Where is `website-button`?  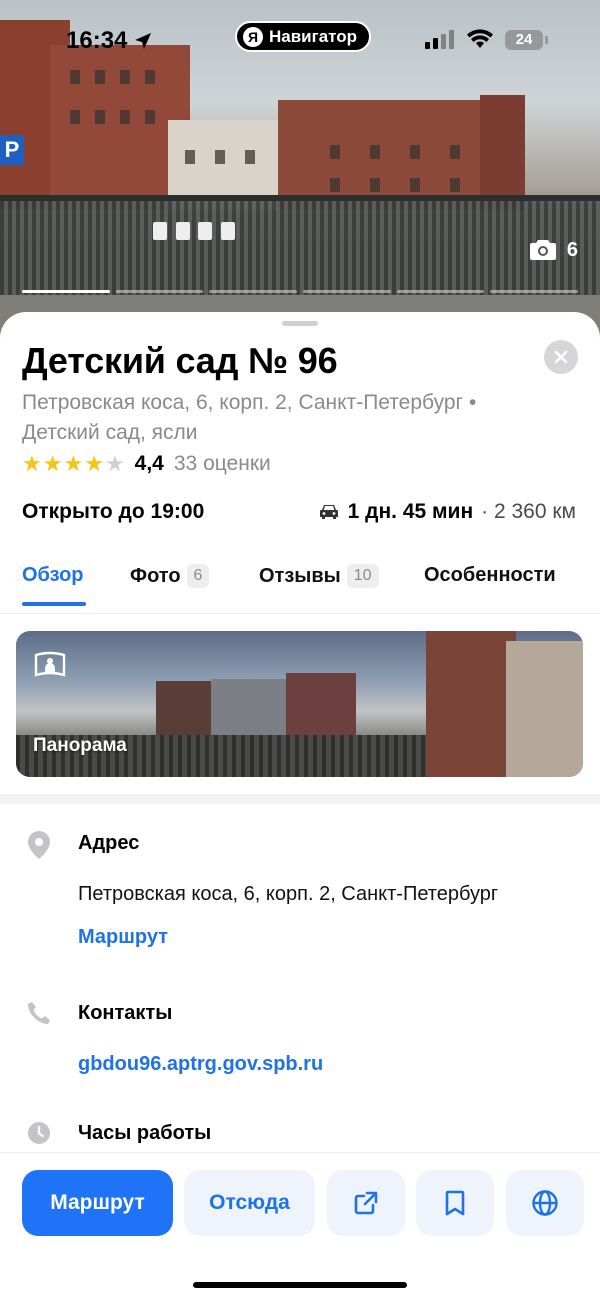 website-button is located at coordinates (545, 1203).